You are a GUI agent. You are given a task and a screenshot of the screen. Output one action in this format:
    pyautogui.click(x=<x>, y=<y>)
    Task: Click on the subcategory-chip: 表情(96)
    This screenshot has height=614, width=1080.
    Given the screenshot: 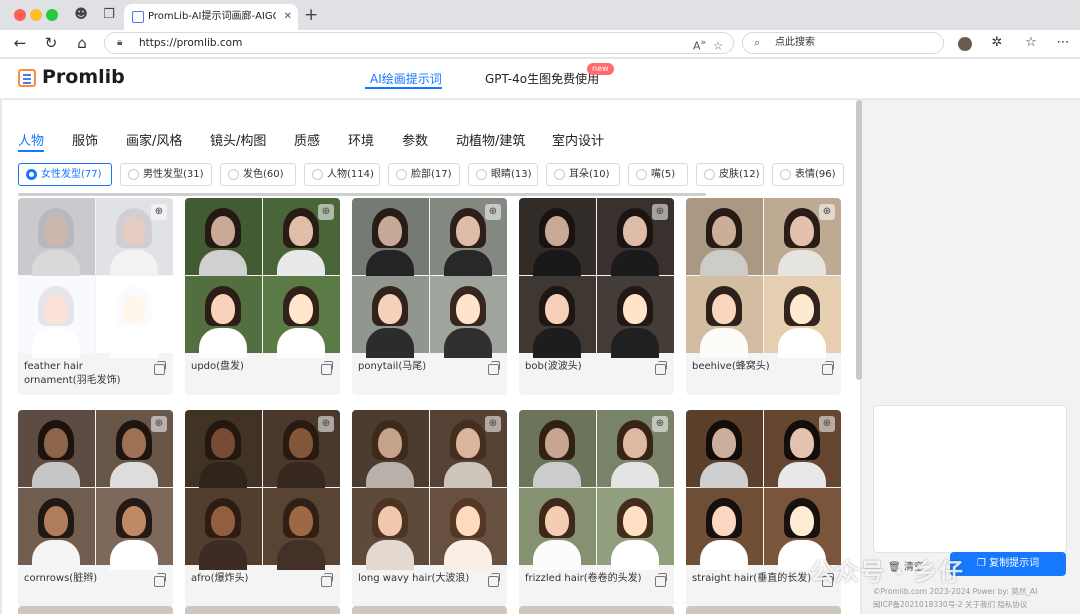 What is the action you would take?
    pyautogui.click(x=808, y=174)
    